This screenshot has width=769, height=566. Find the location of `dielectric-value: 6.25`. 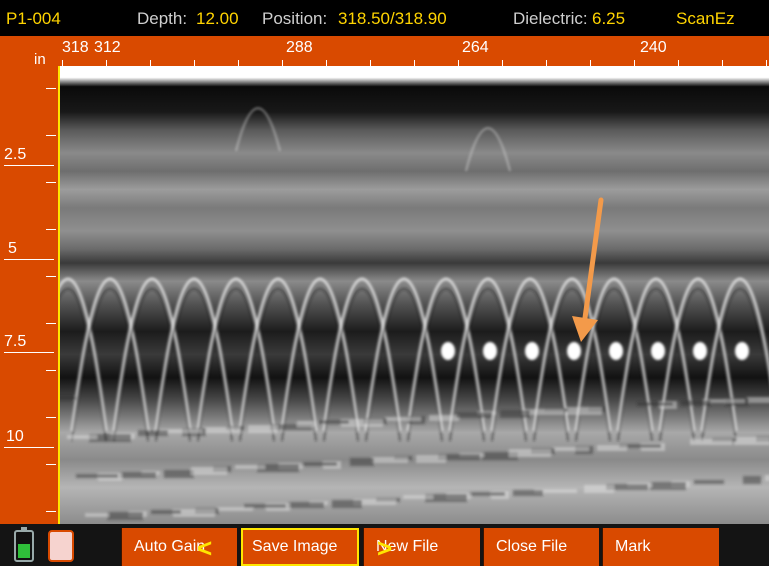

dielectric-value: 6.25 is located at coordinates (609, 18).